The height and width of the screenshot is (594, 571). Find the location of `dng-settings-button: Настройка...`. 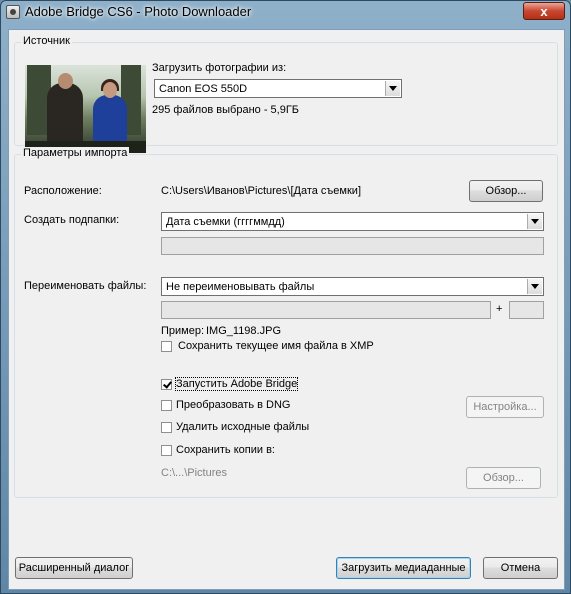

dng-settings-button: Настройка... is located at coordinates (505, 407).